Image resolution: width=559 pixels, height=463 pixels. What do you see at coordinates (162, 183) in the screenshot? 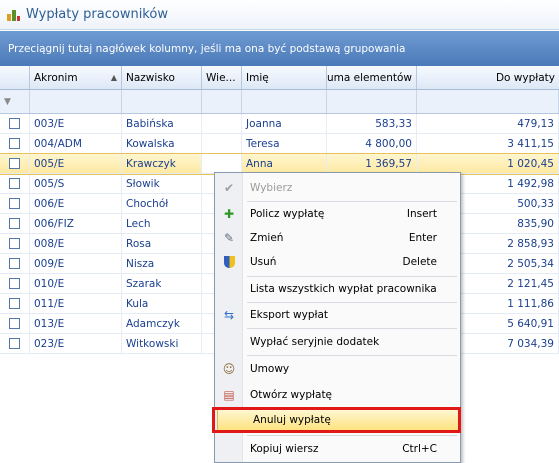
I see `cell-nazwisko: Słowik` at bounding box center [162, 183].